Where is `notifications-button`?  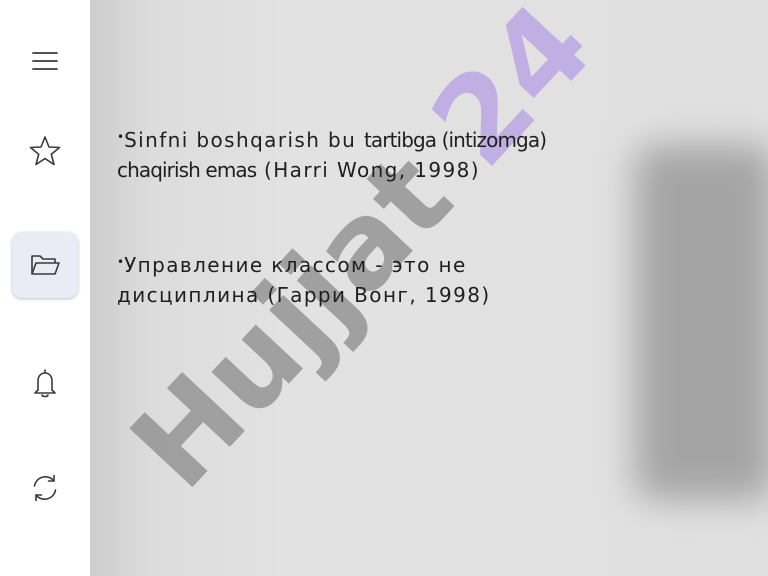 notifications-button is located at coordinates (45, 383).